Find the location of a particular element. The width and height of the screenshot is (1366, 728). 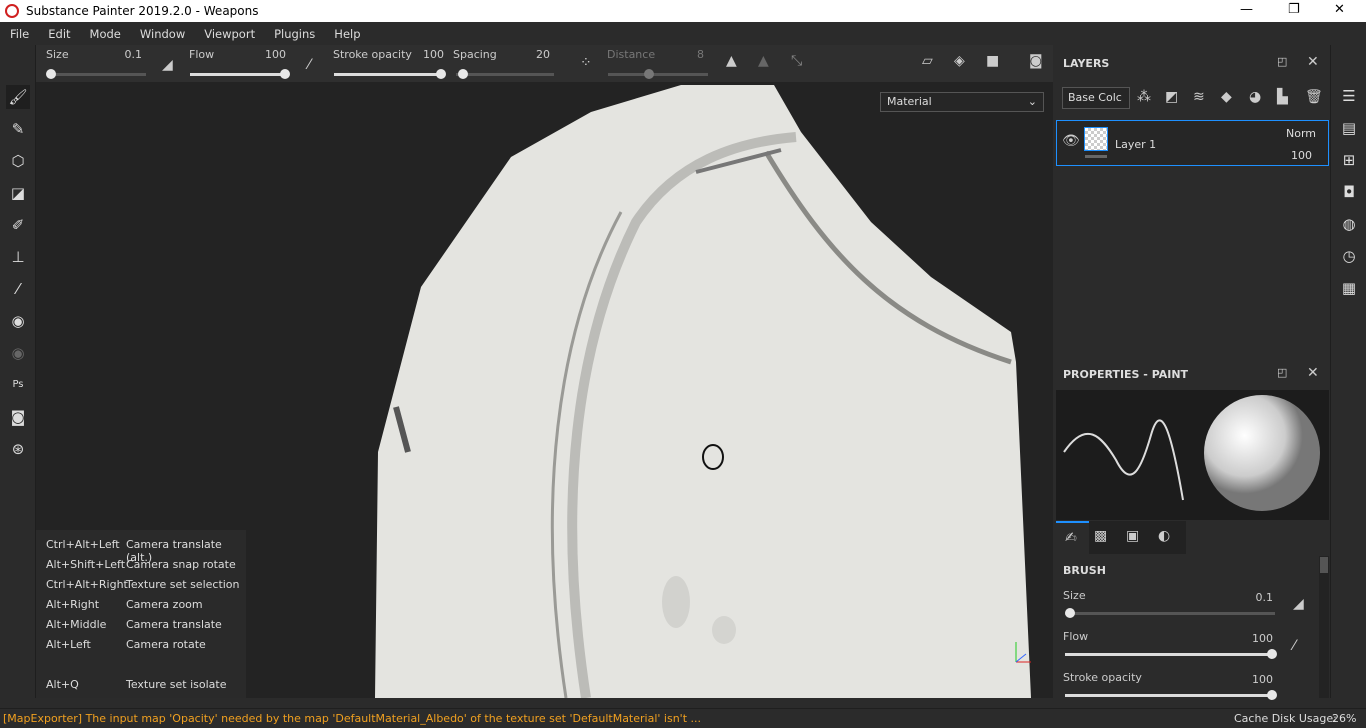

spacing-slider is located at coordinates (505, 74).